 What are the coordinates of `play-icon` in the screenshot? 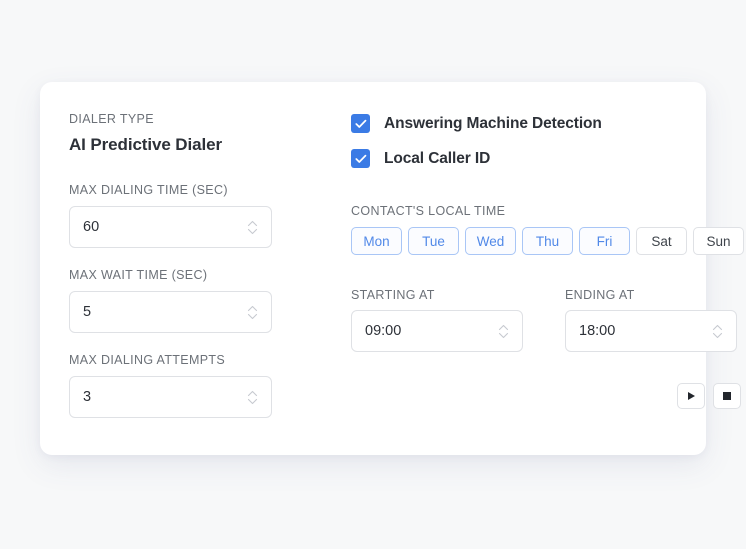 It's located at (691, 396).